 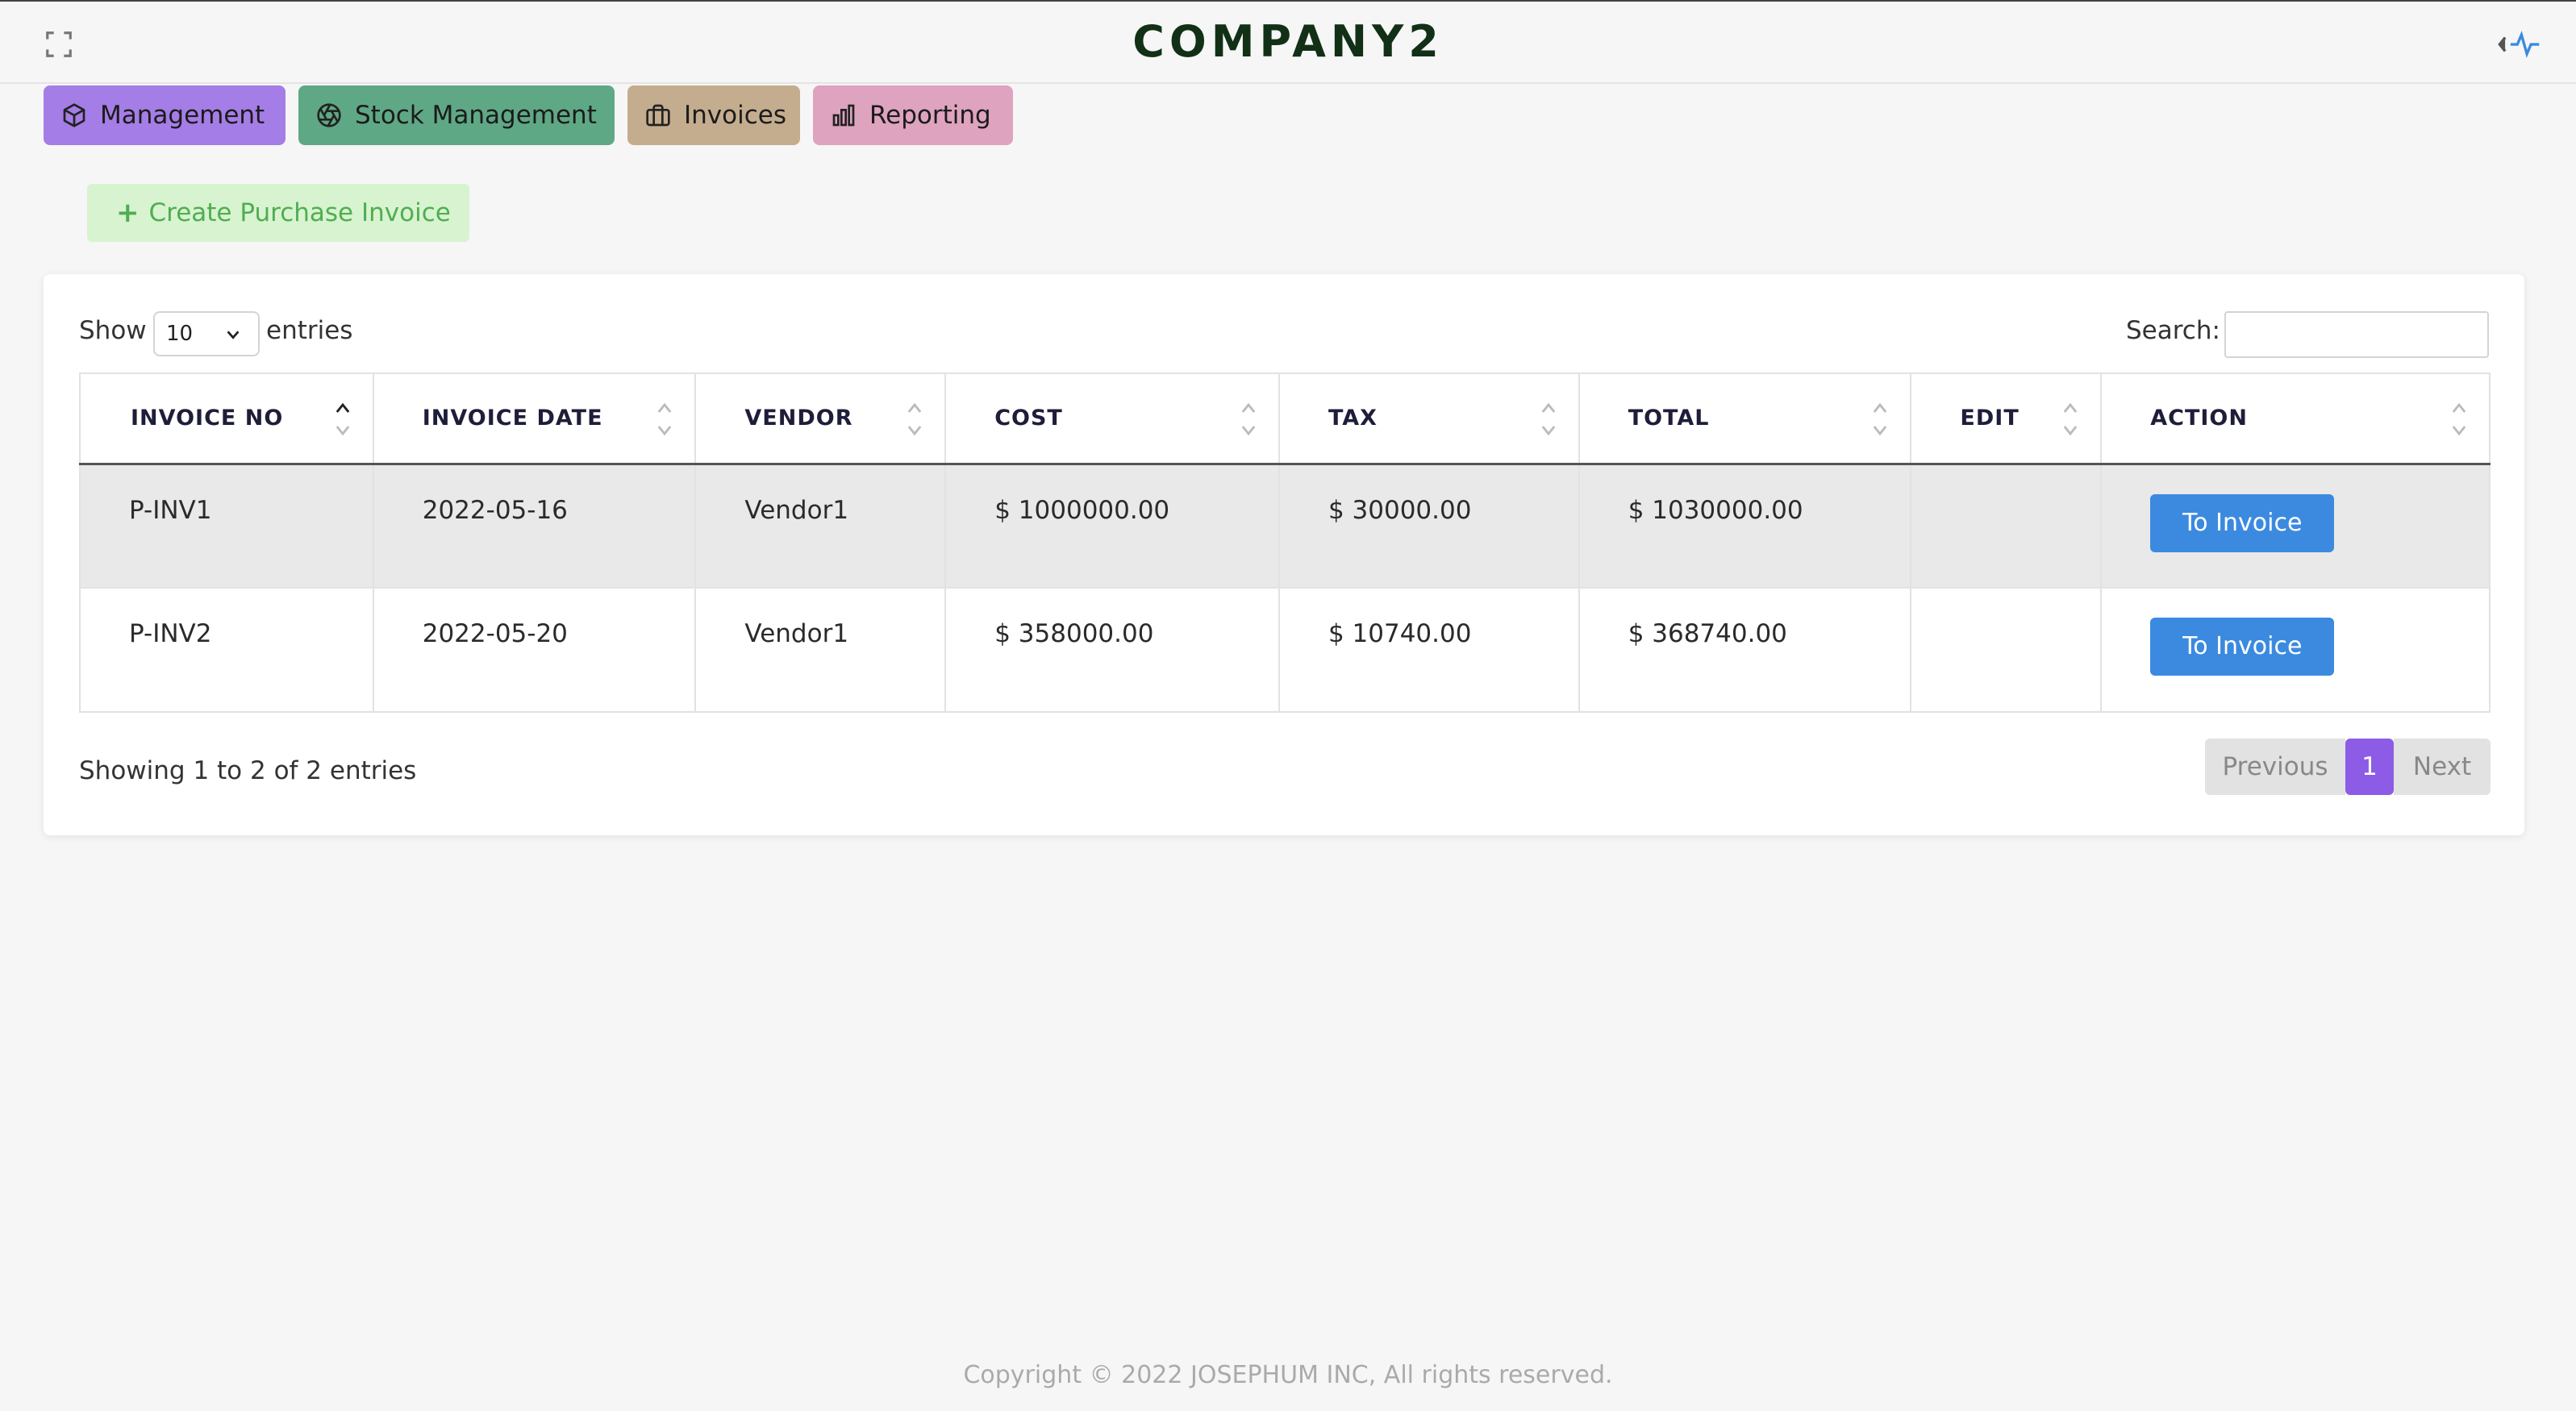 What do you see at coordinates (233, 335) in the screenshot?
I see `chevron-down-icon` at bounding box center [233, 335].